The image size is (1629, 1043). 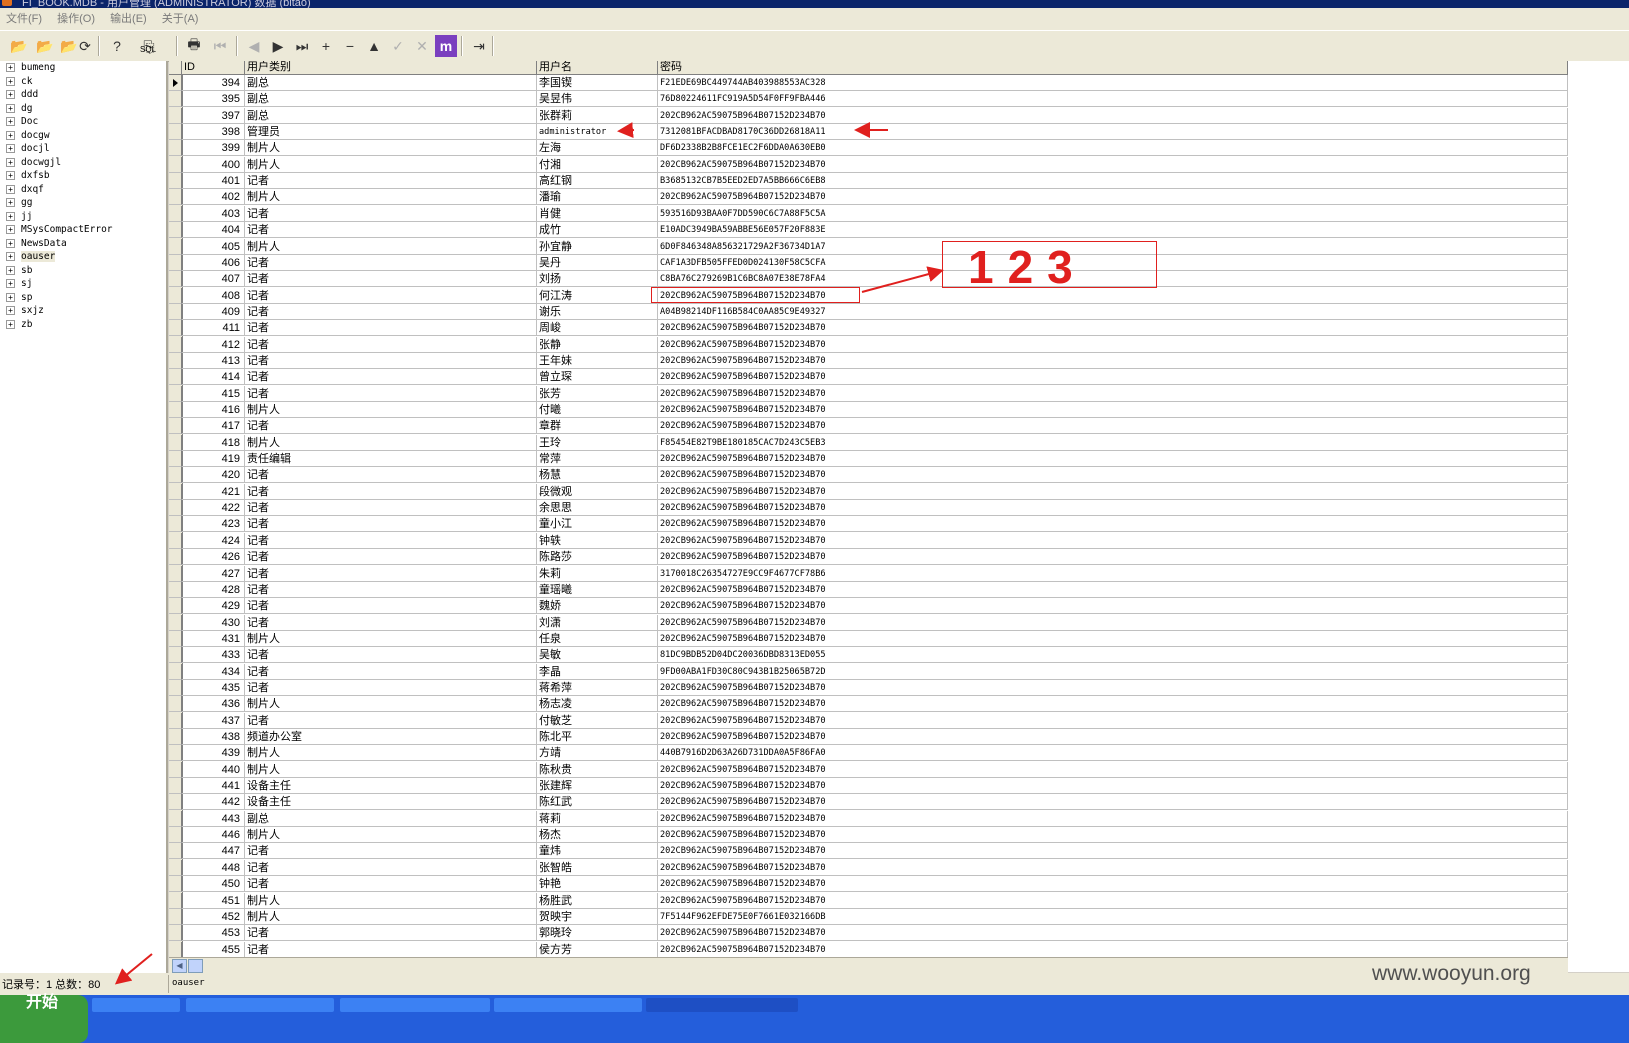 What do you see at coordinates (868, 671) in the screenshot?
I see `table-row: 434 记者 李晶 9FD00ABA1FD30C80C943B1B25065B72D` at bounding box center [868, 671].